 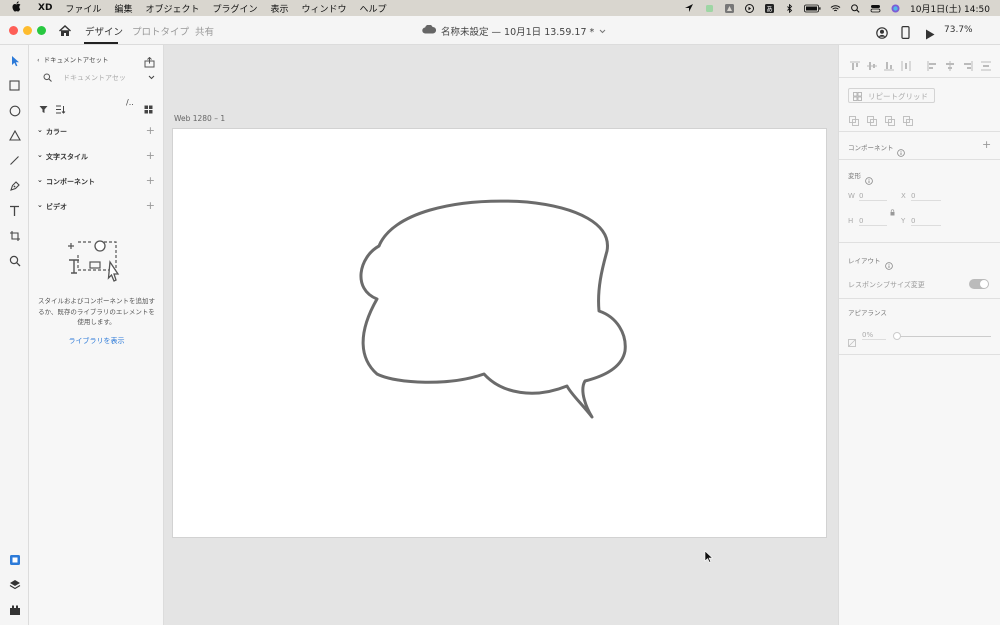 I want to click on assets-panel-icon, so click(x=14, y=559).